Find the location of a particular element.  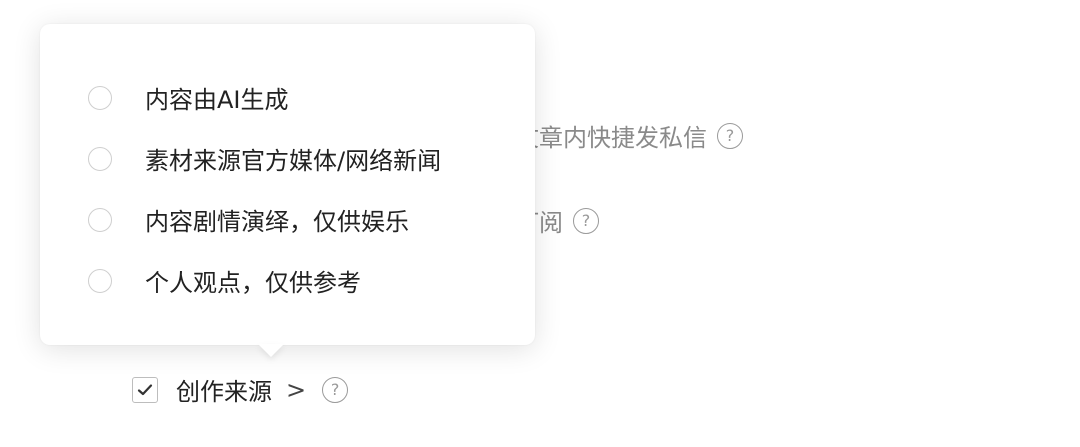

chevron-right-icon: > is located at coordinates (296, 390).